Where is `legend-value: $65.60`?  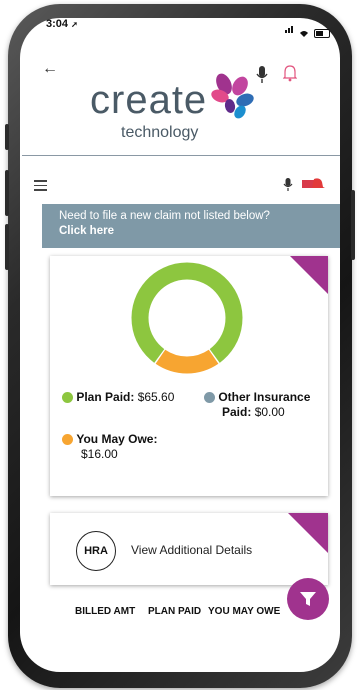 legend-value: $65.60 is located at coordinates (156, 397).